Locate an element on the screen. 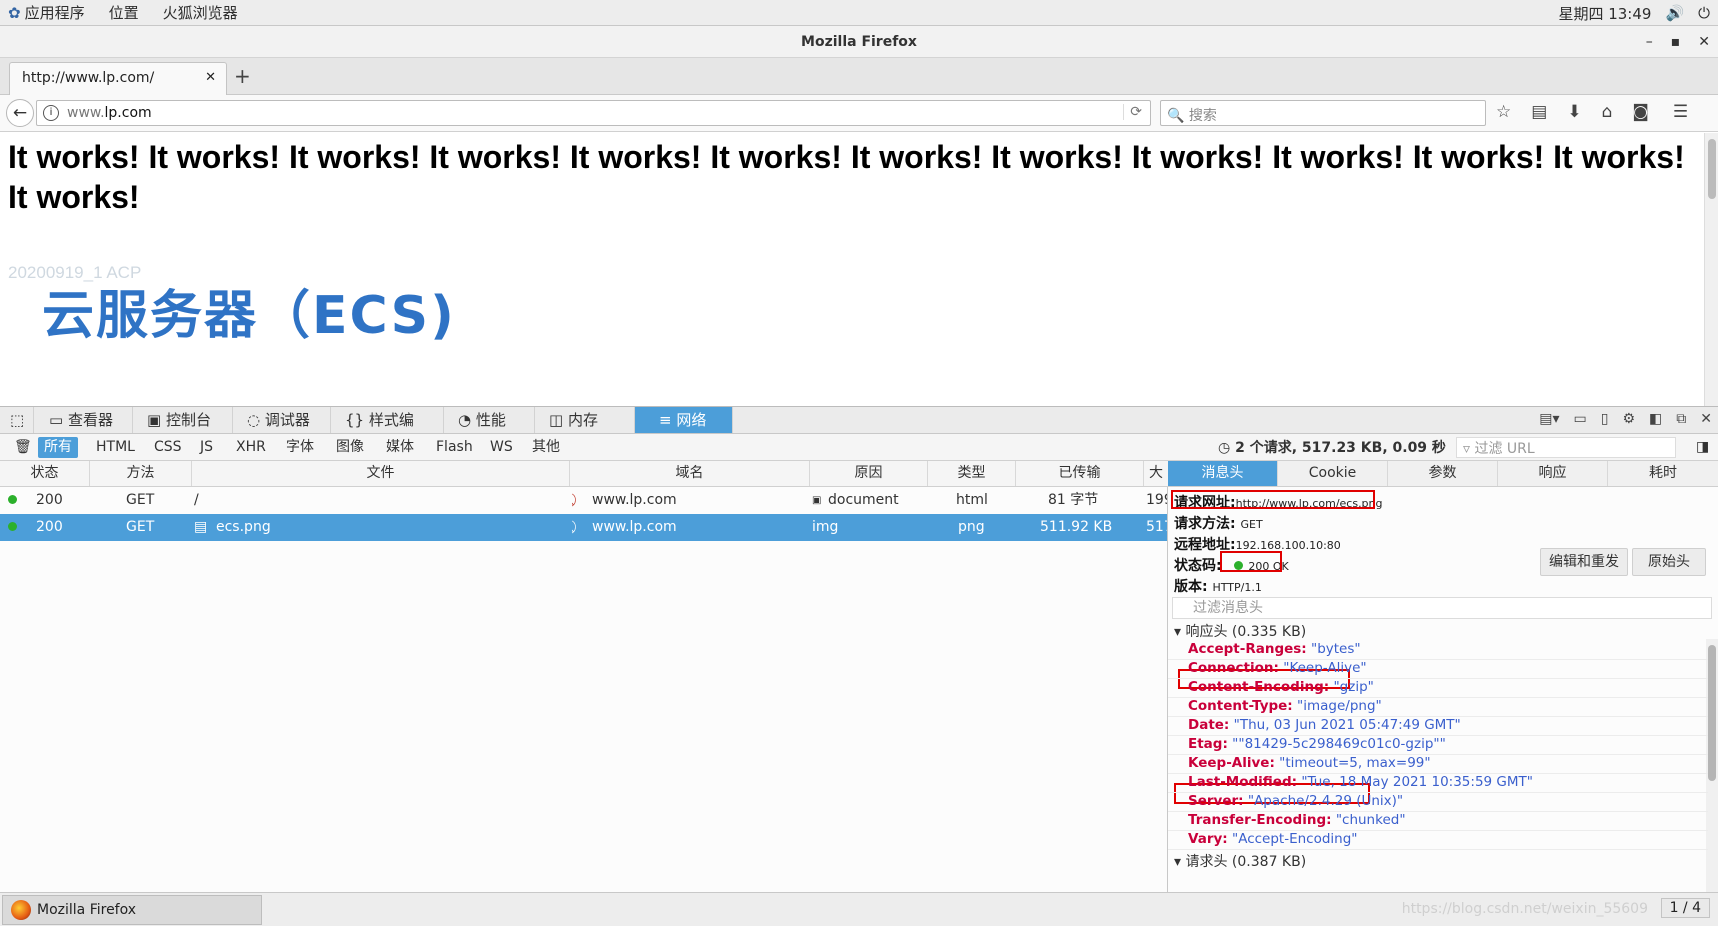 The height and width of the screenshot is (926, 1718). maximize-icon: ▪ is located at coordinates (1676, 42).